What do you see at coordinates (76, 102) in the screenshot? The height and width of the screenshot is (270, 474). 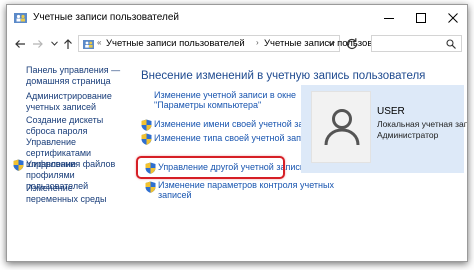 I see `sidebar-item-account-administration: Администрирование учетных записей` at bounding box center [76, 102].